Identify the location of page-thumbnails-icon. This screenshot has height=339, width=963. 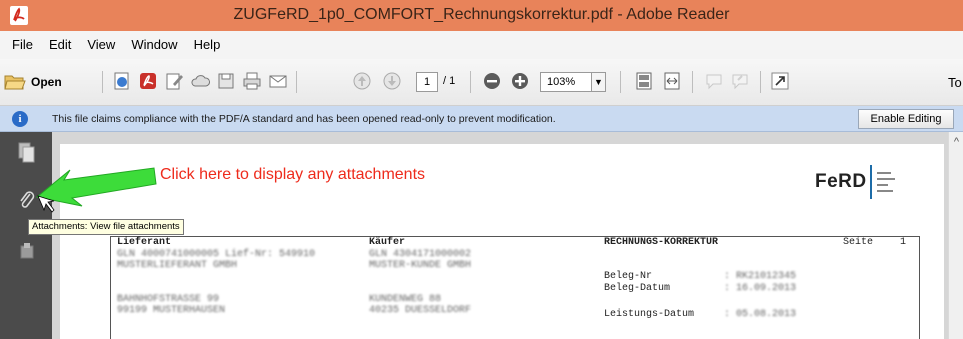
(27, 153).